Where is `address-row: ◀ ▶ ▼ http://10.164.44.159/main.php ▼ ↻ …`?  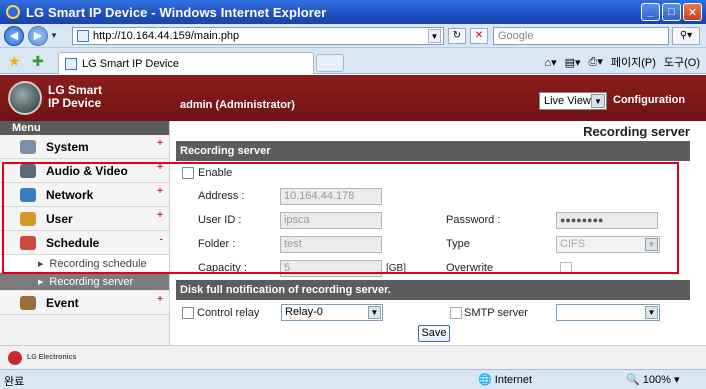 address-row: ◀ ▶ ▼ http://10.164.44.159/main.php ▼ ↻ … is located at coordinates (353, 36).